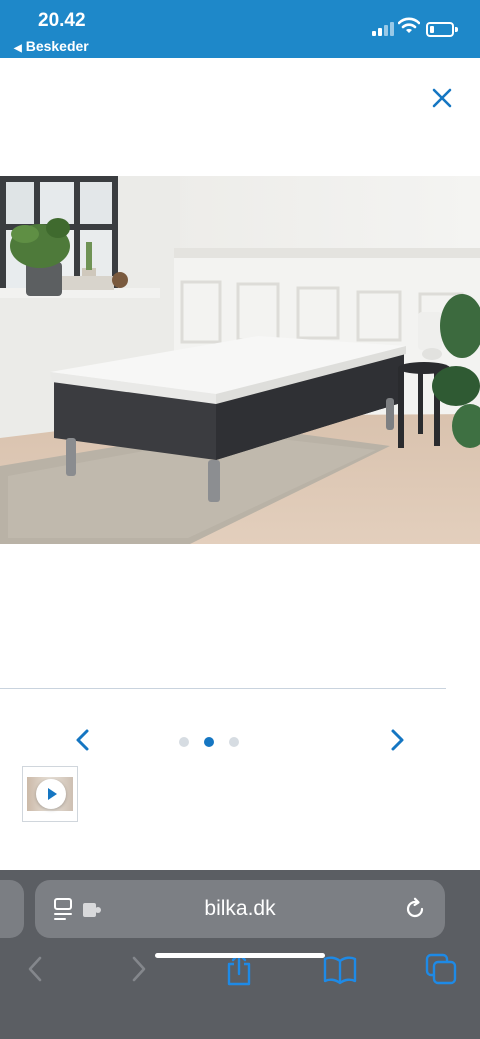 This screenshot has height=1039, width=480. Describe the element at coordinates (62, 20) in the screenshot. I see `status-time: 20.42` at that location.